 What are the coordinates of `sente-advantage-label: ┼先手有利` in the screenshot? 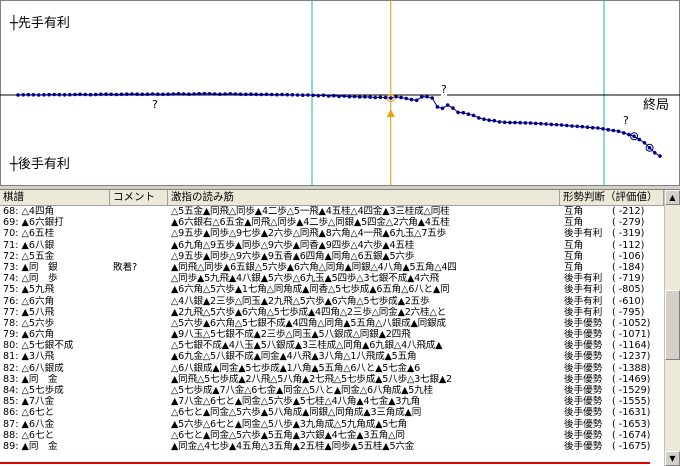 It's located at (40, 23).